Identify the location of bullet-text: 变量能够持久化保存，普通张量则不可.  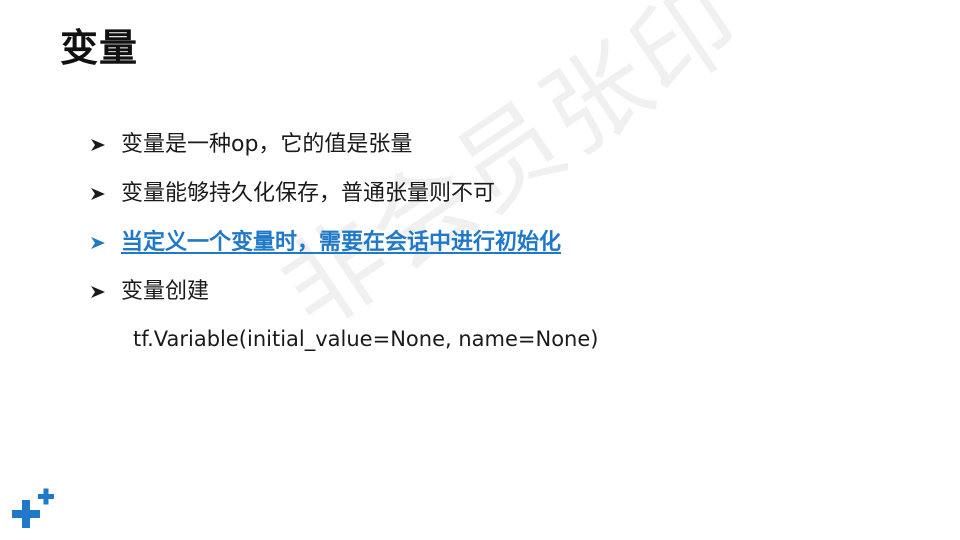
(308, 193).